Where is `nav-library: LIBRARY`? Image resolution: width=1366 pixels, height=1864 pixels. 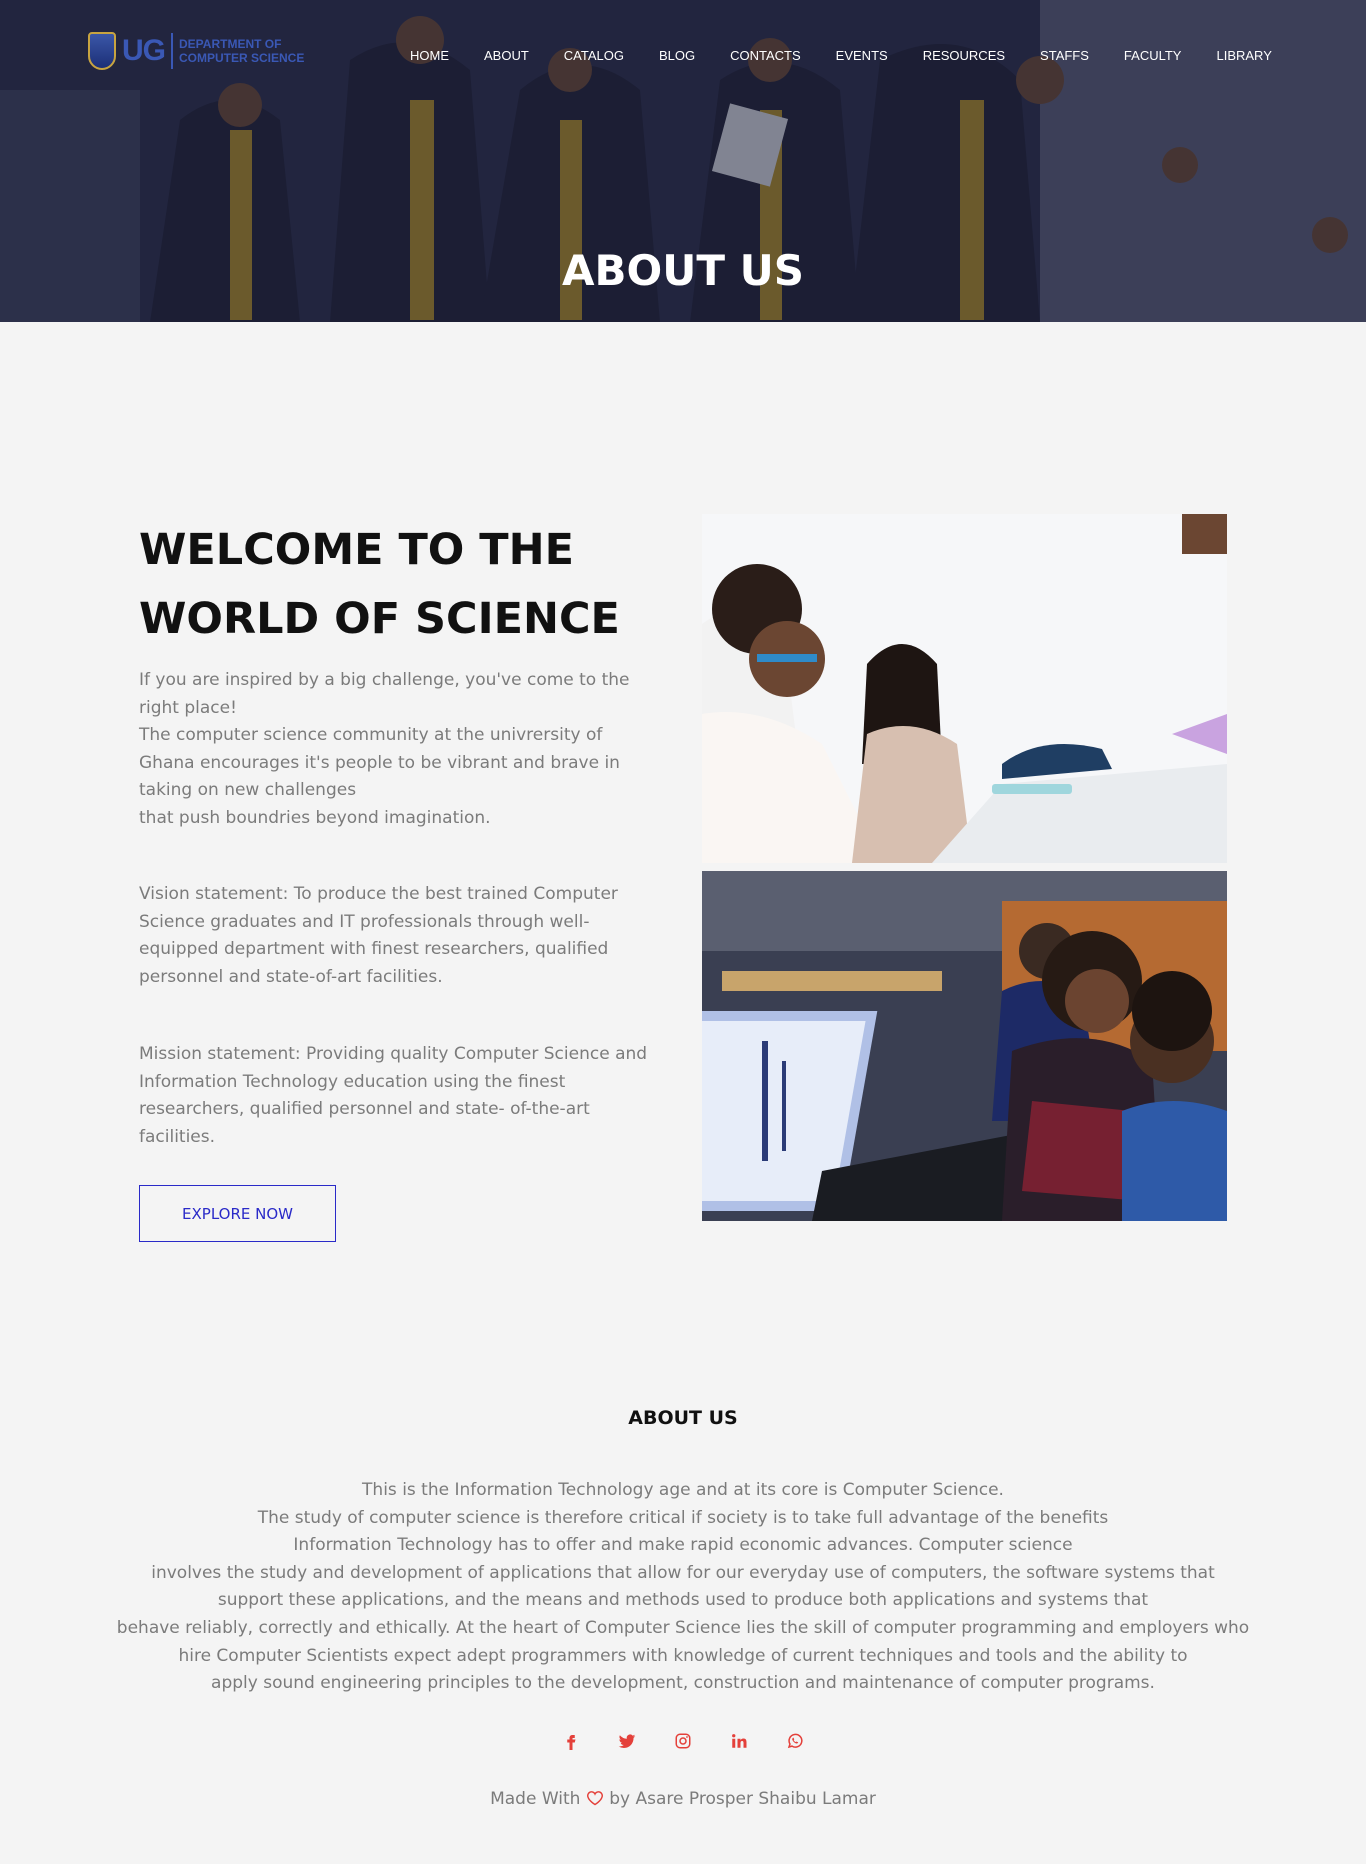
nav-library: LIBRARY is located at coordinates (1243, 55).